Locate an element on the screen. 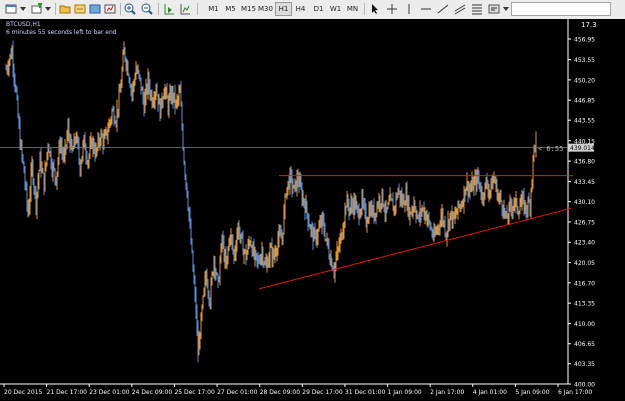 The width and height of the screenshot is (625, 401). price-tick-label: 436.80 is located at coordinates (584, 162).